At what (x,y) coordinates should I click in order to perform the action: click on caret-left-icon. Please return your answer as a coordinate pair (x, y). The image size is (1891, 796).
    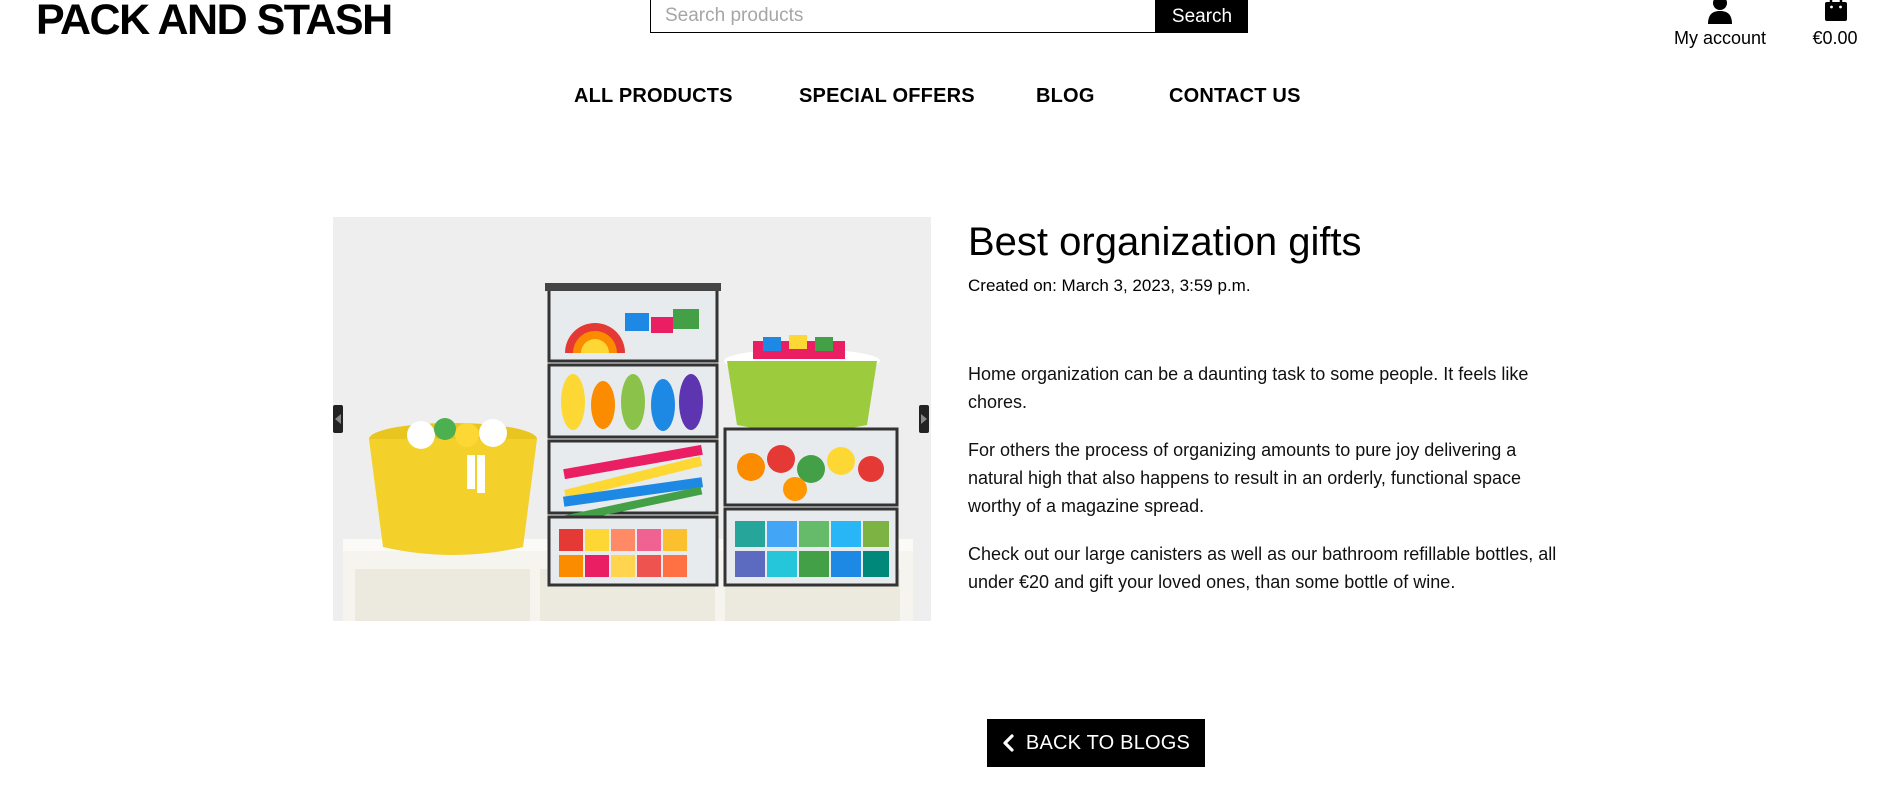
    Looking at the image, I should click on (338, 419).